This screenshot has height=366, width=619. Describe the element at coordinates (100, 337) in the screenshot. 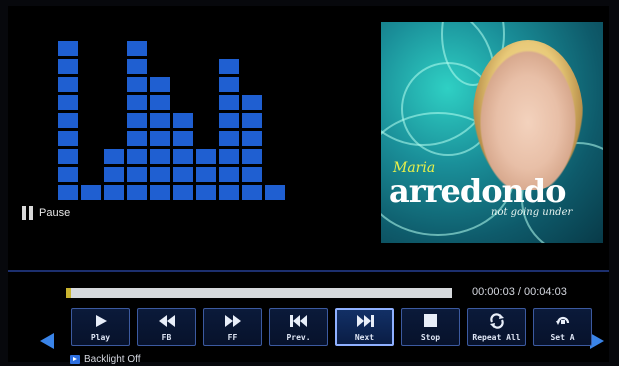

I see `play-label: Play` at that location.